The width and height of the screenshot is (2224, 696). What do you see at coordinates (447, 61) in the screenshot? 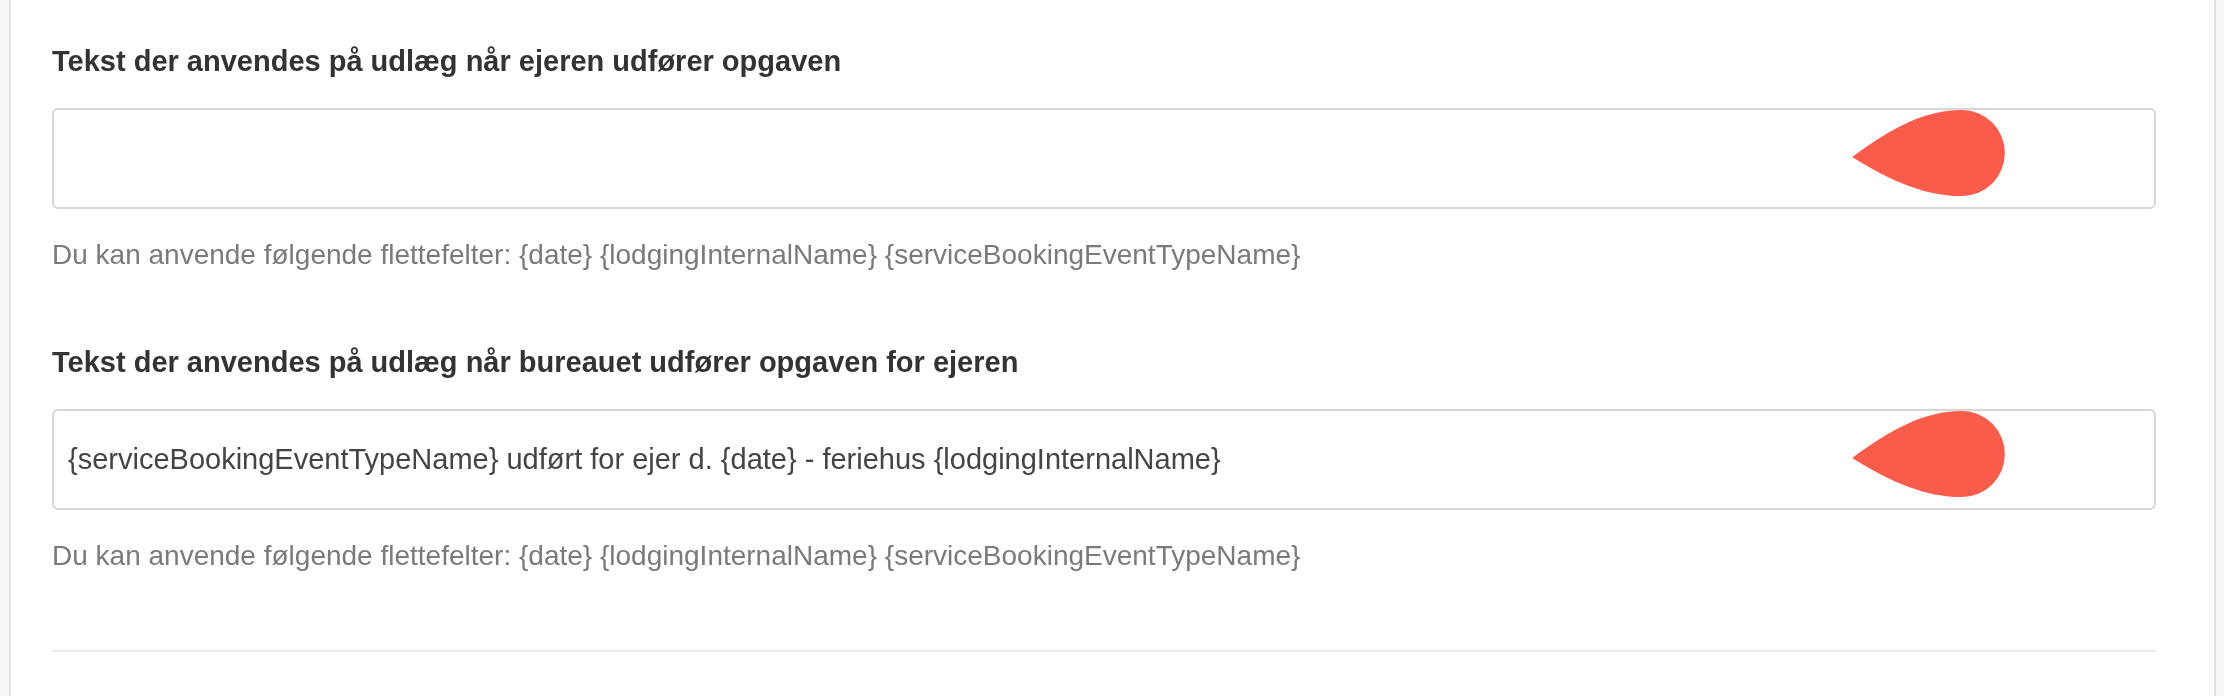
I see `field-label: Tekst der anvendes på udlæg når ejeren udfører opgaven` at bounding box center [447, 61].